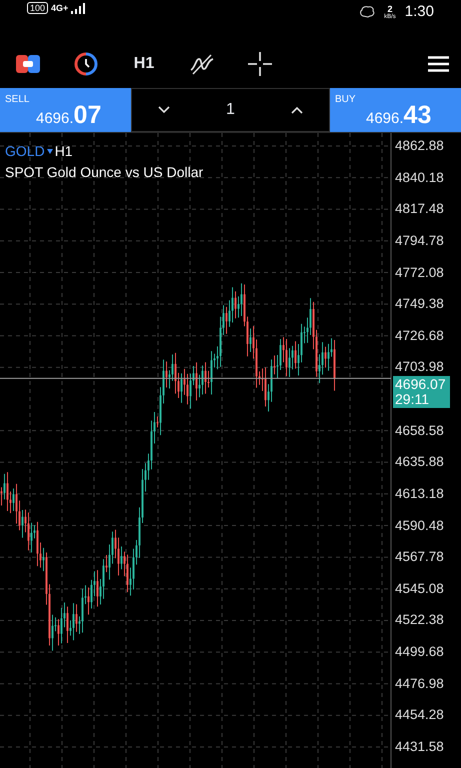  Describe the element at coordinates (389, 9) in the screenshot. I see `network-speed: 2` at that location.